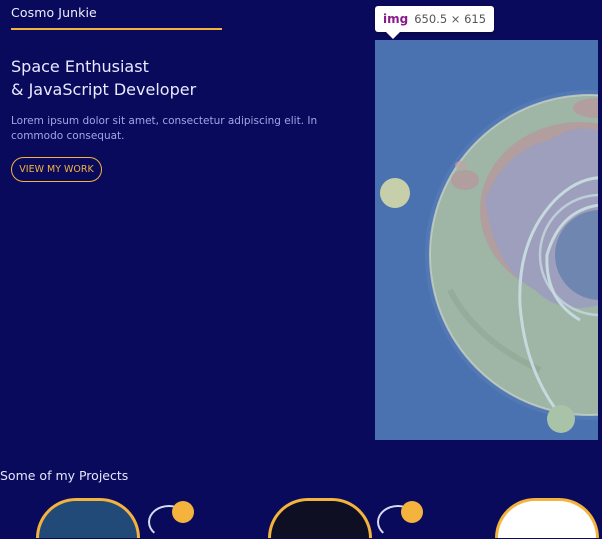 The image size is (602, 539). What do you see at coordinates (396, 19) in the screenshot?
I see `inspector-tag-name: img` at bounding box center [396, 19].